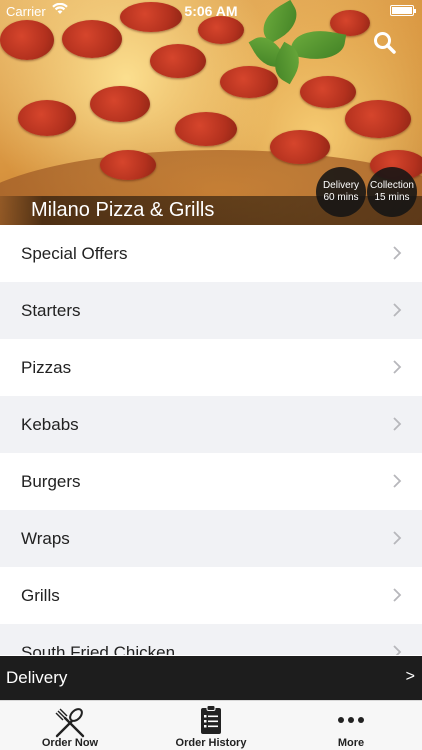  I want to click on fork-knife-icon, so click(70, 723).